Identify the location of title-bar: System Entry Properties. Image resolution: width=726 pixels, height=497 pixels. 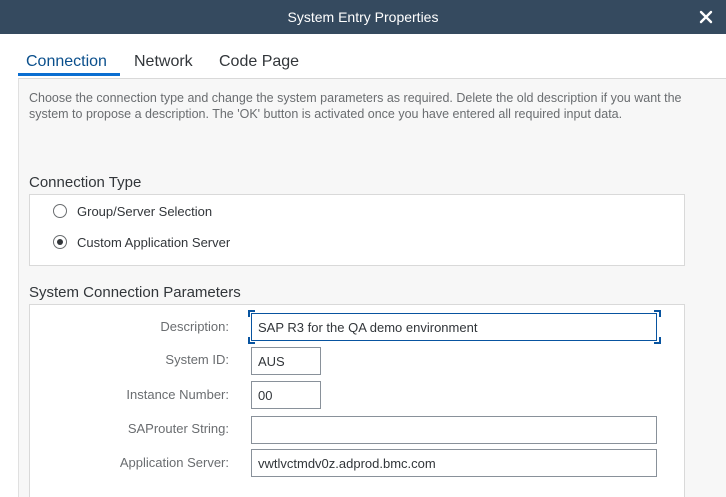
(363, 17).